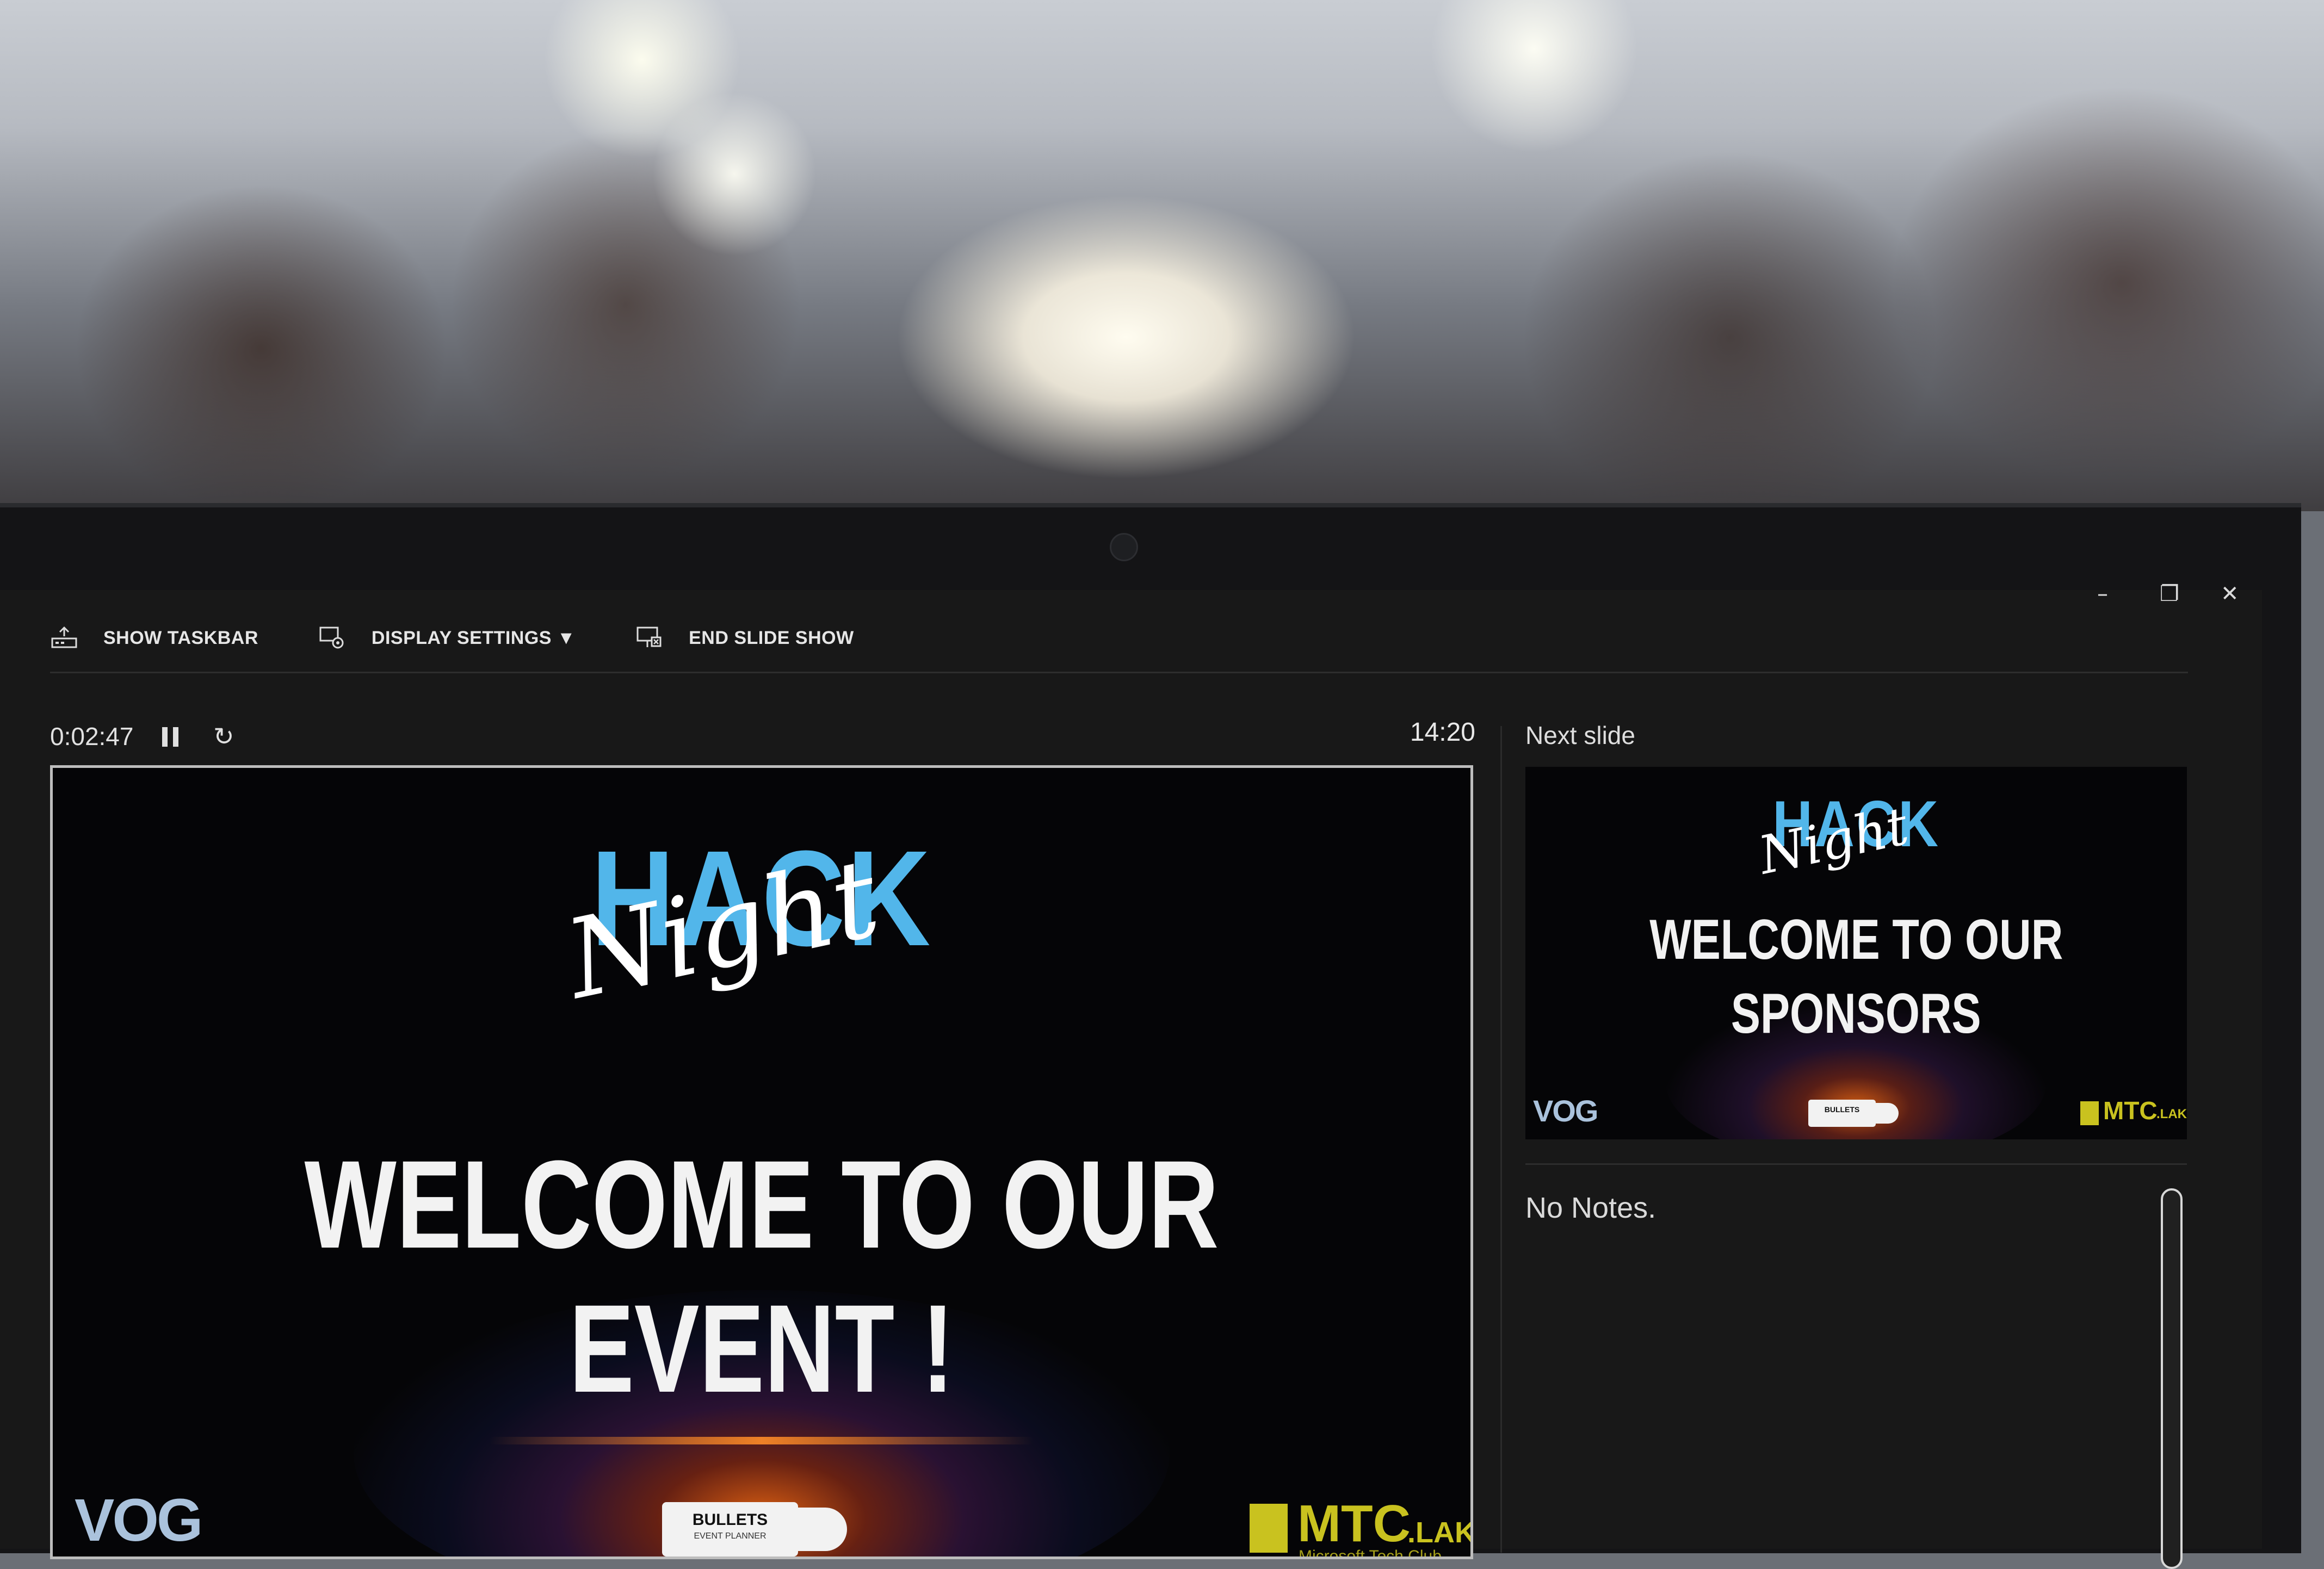 The image size is (2324, 1569). What do you see at coordinates (64, 637) in the screenshot?
I see `taskbar-icon` at bounding box center [64, 637].